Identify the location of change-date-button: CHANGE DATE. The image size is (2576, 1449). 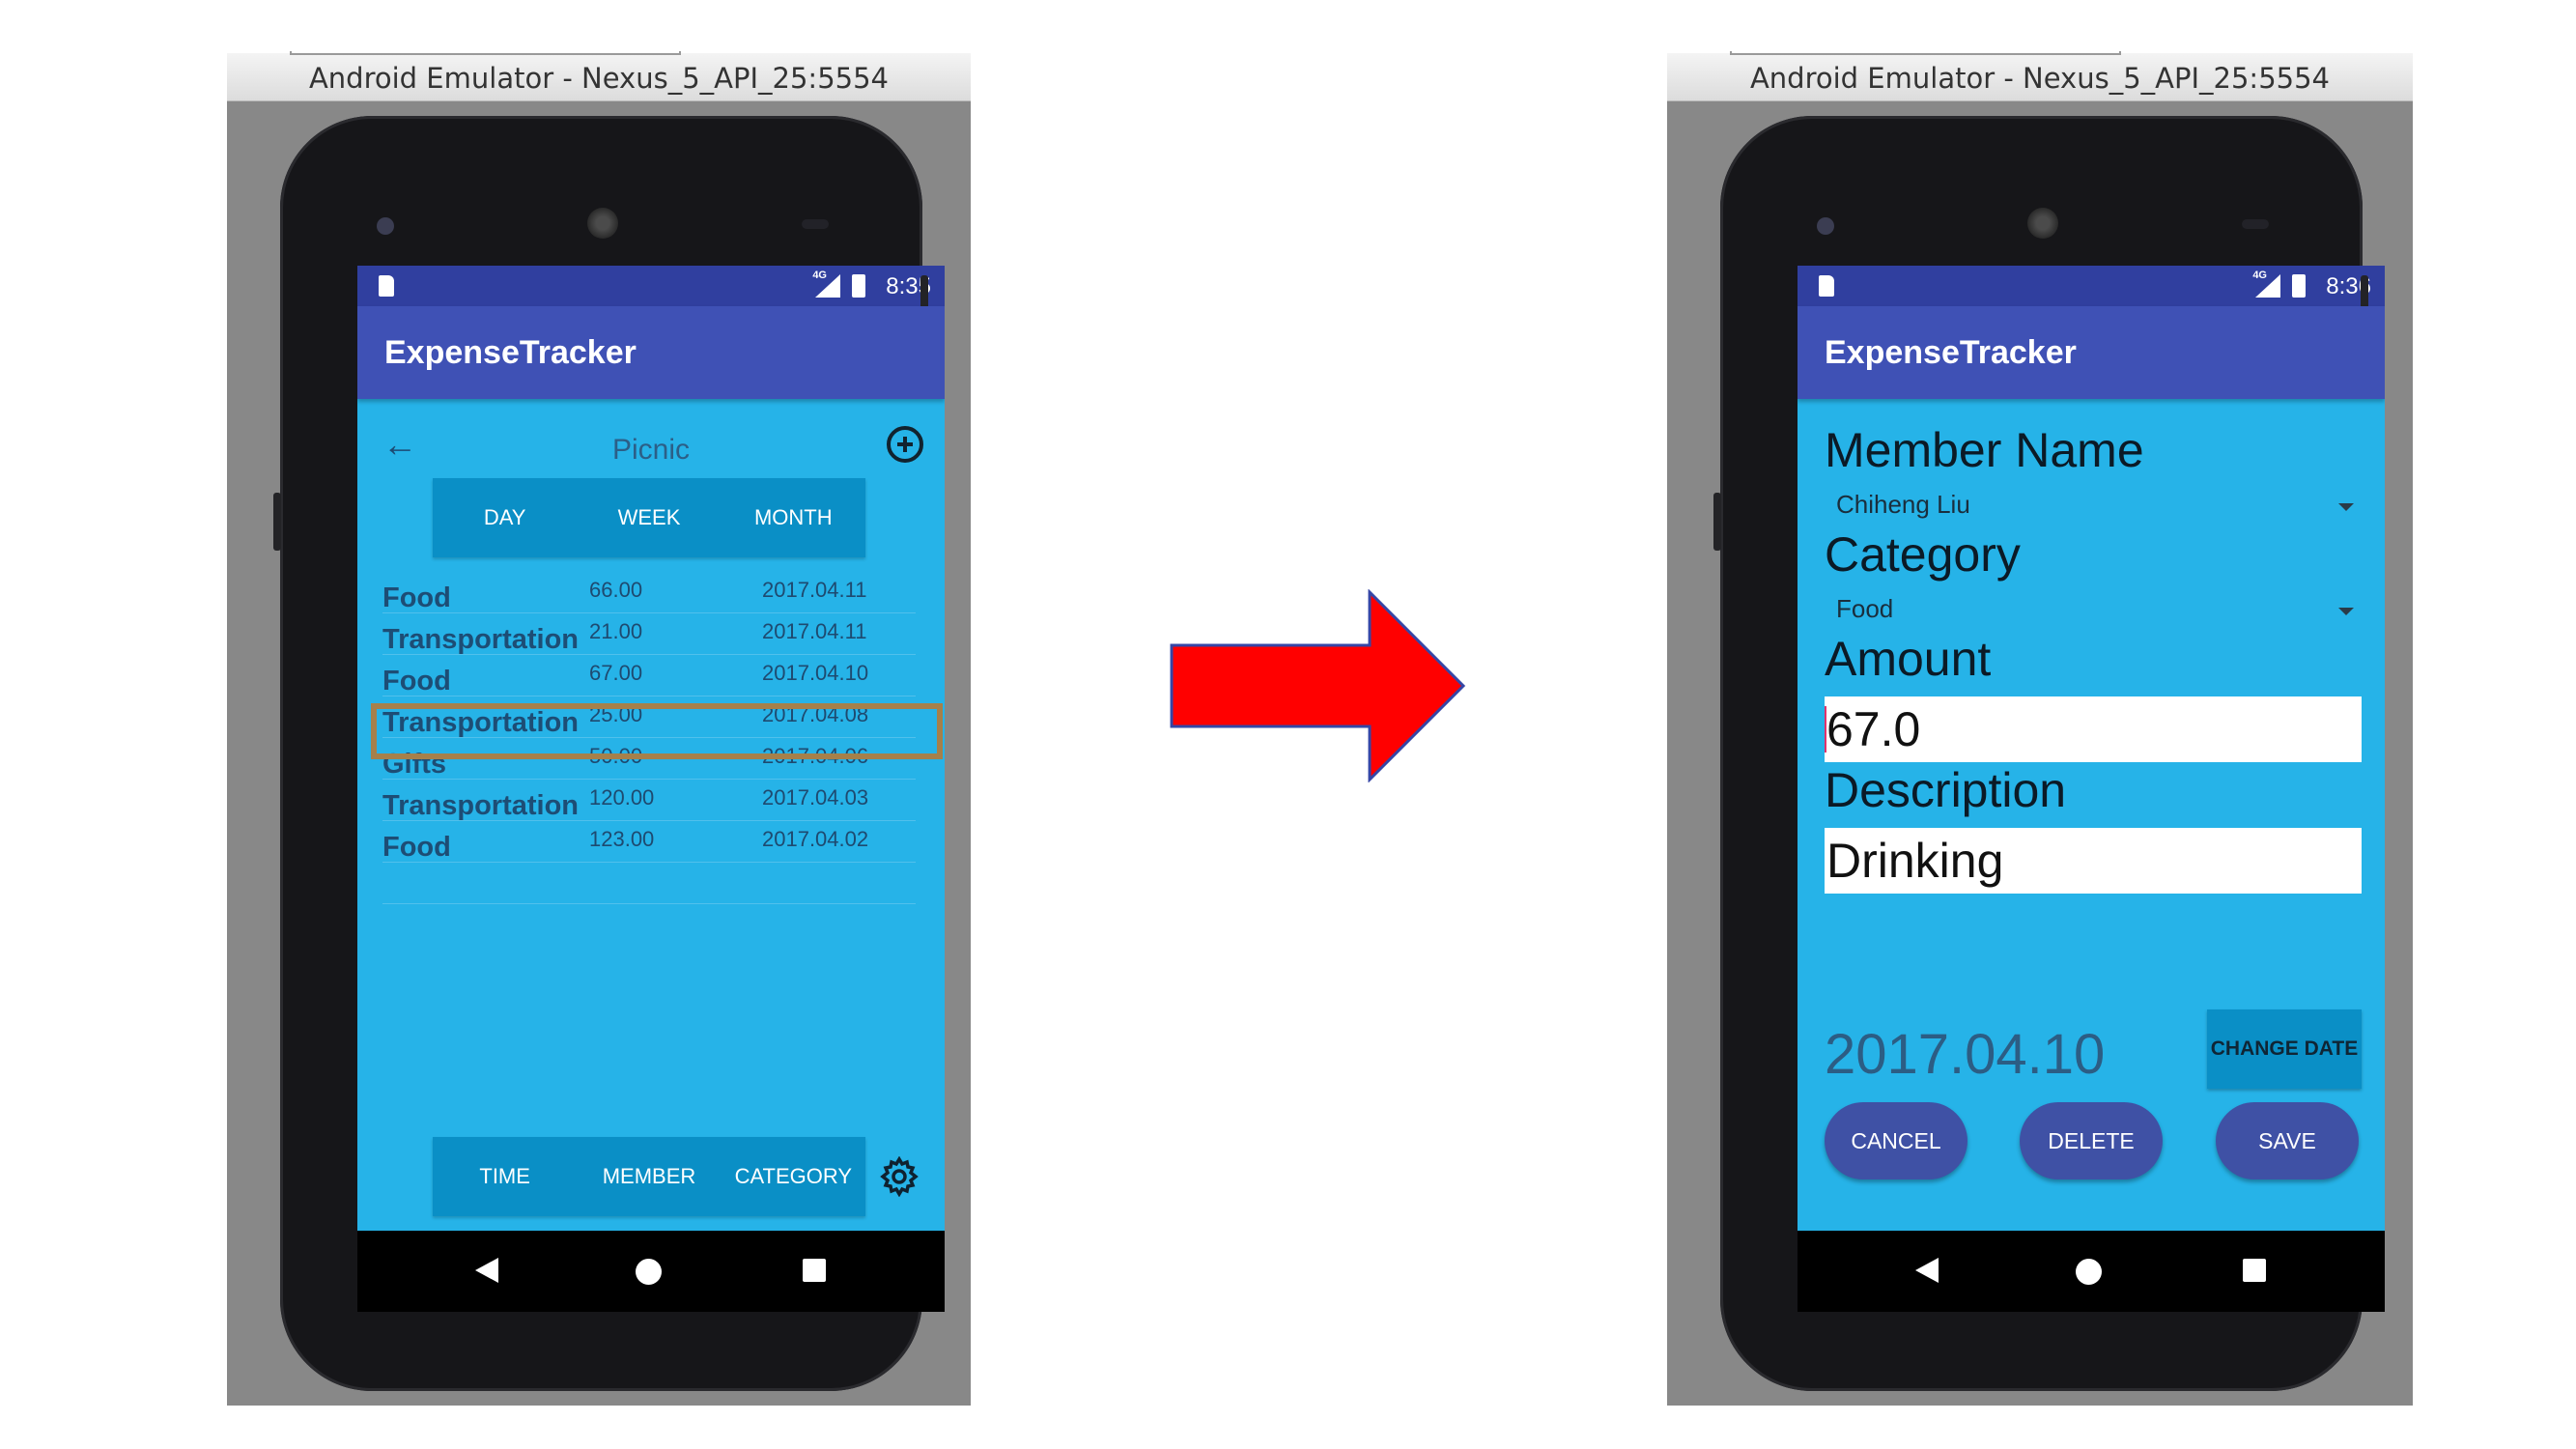
(2284, 1049).